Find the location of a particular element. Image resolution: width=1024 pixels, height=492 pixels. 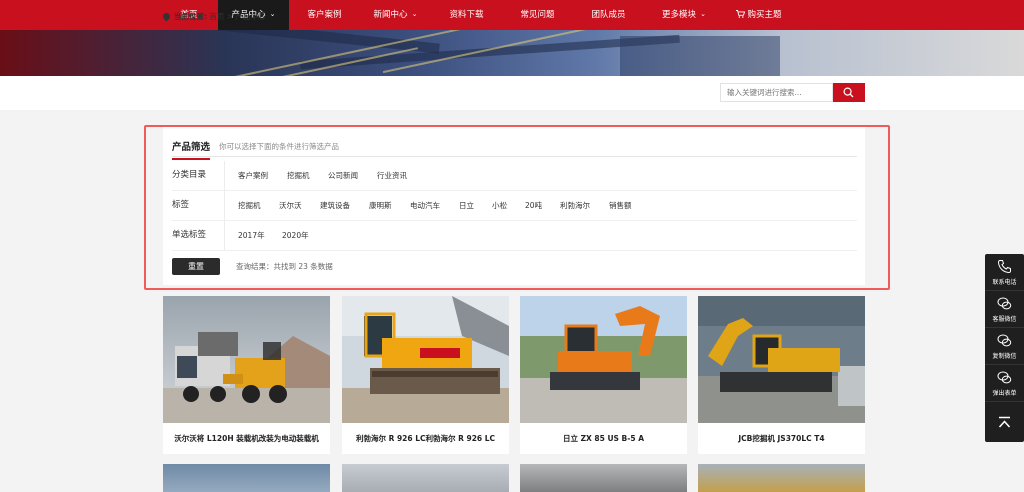

product-title: 日立 ZX 85 US B-5 A is located at coordinates (603, 438).